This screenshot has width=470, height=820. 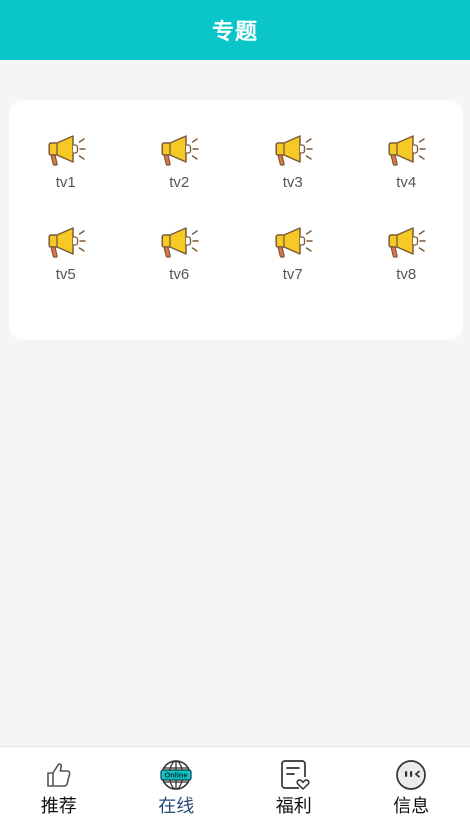 I want to click on topic-label: tv3, so click(x=292, y=182).